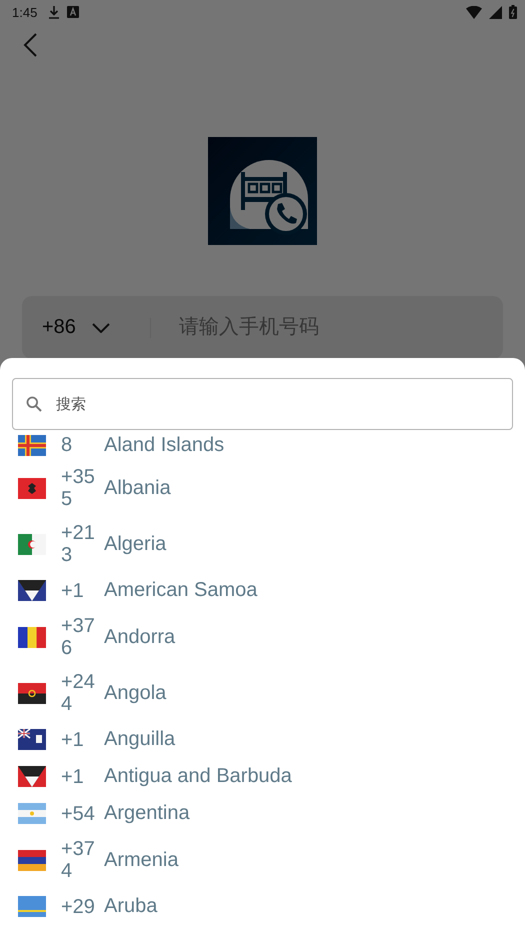 Image resolution: width=525 pixels, height=933 pixels. Describe the element at coordinates (141, 860) in the screenshot. I see `country-name: Armenia` at that location.